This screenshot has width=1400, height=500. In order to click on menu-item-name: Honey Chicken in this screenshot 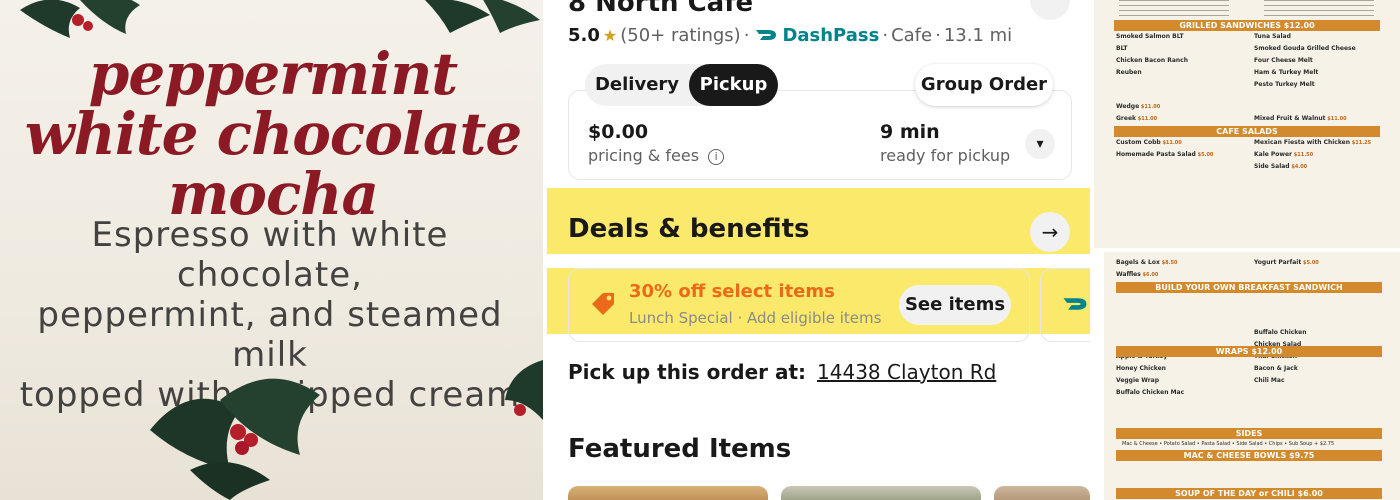, I will do `click(1141, 368)`.